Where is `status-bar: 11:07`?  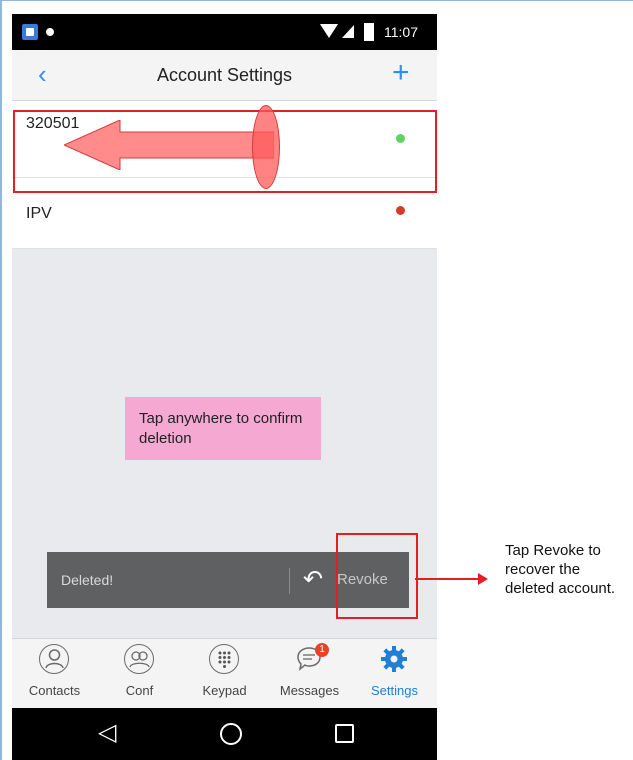
status-bar: 11:07 is located at coordinates (224, 32).